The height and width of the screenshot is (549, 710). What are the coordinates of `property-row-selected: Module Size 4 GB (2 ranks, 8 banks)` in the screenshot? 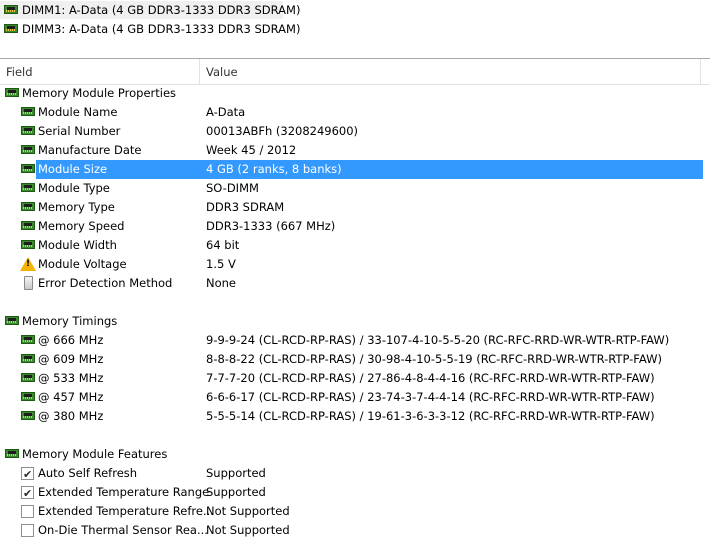 It's located at (355, 169).